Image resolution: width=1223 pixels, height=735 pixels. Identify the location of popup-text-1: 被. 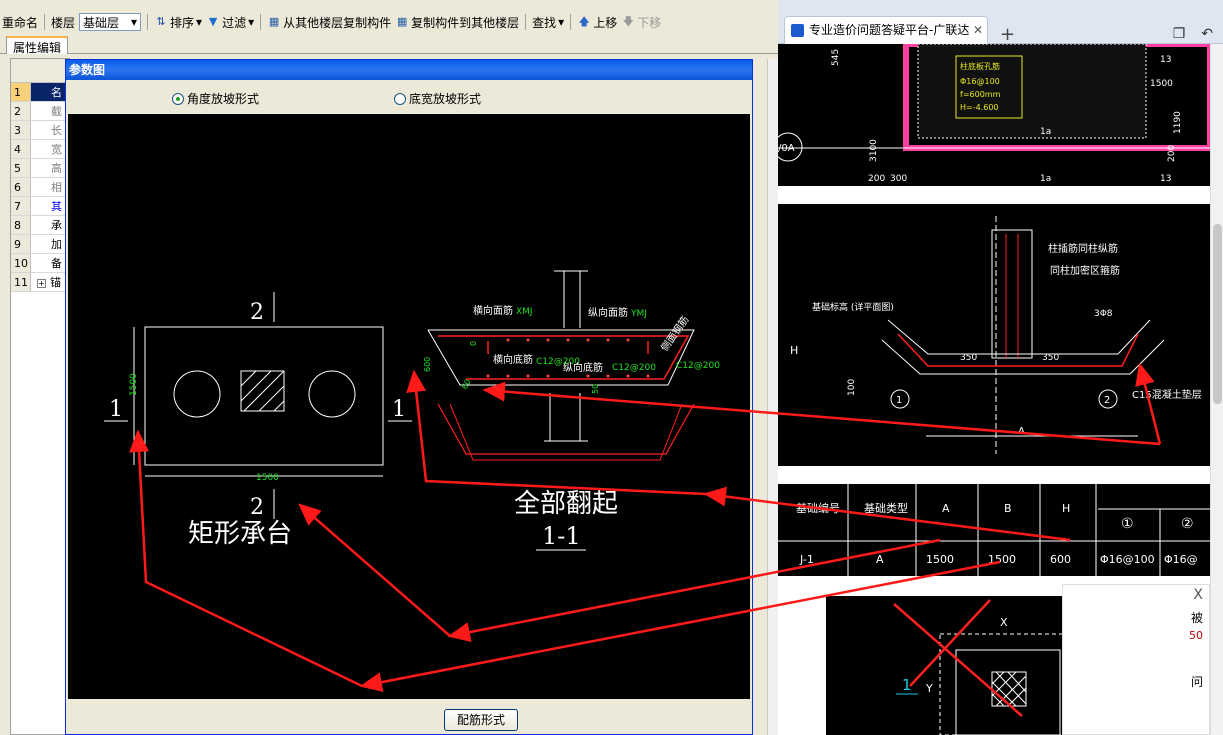
(1197, 618).